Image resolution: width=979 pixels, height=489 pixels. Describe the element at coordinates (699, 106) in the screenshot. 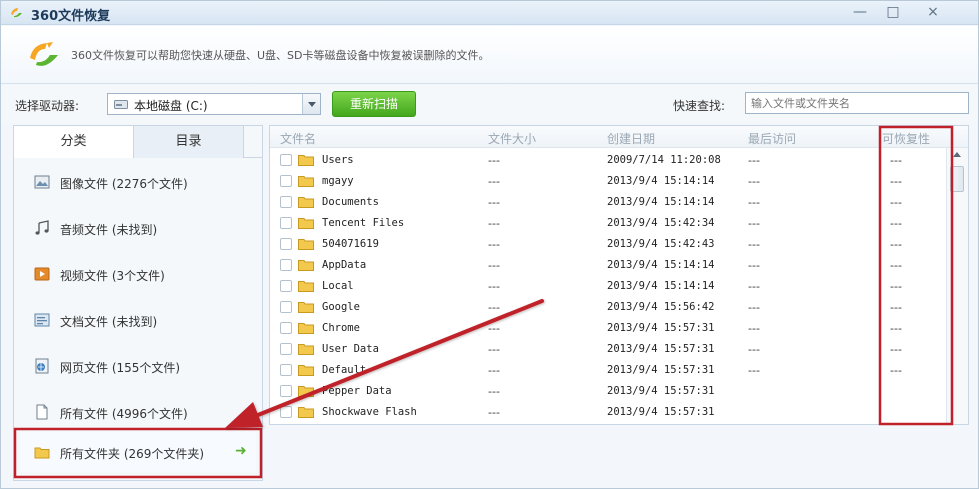

I see `quick-search-label: 快速查找:` at that location.